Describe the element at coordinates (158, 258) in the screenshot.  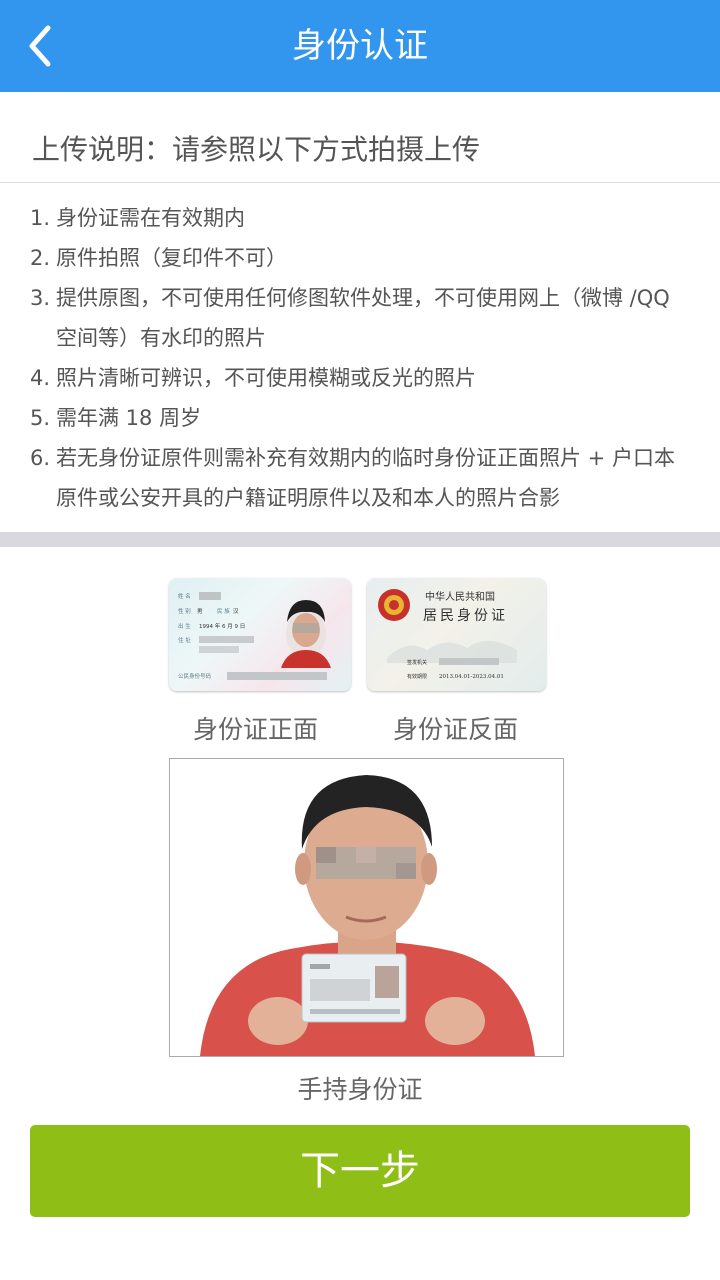
I see `list-item: 2. 原件拍照（复印件不可）` at that location.